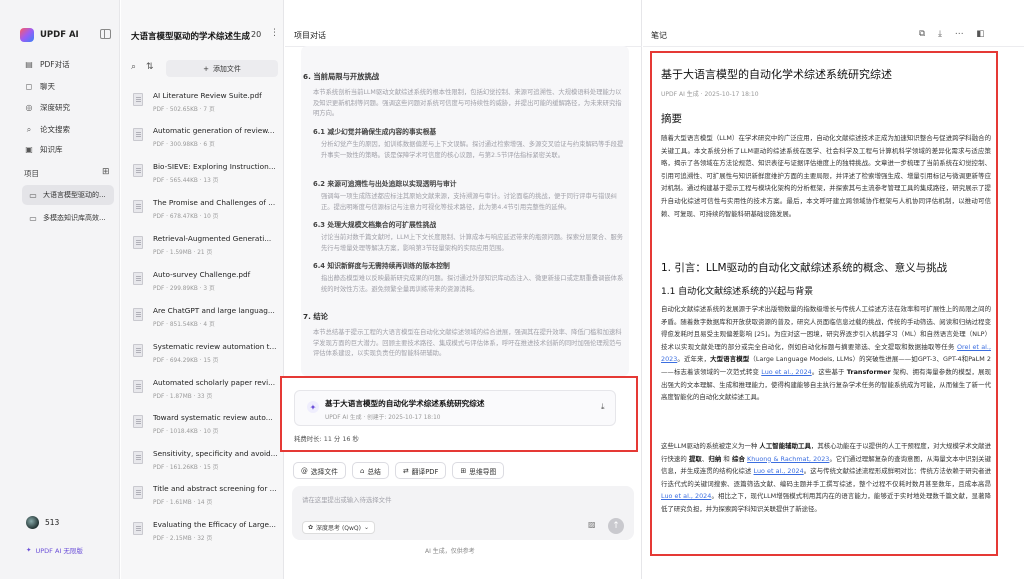  What do you see at coordinates (319, 470) in the screenshot?
I see `select-file-button: @ 选择文件` at bounding box center [319, 470].